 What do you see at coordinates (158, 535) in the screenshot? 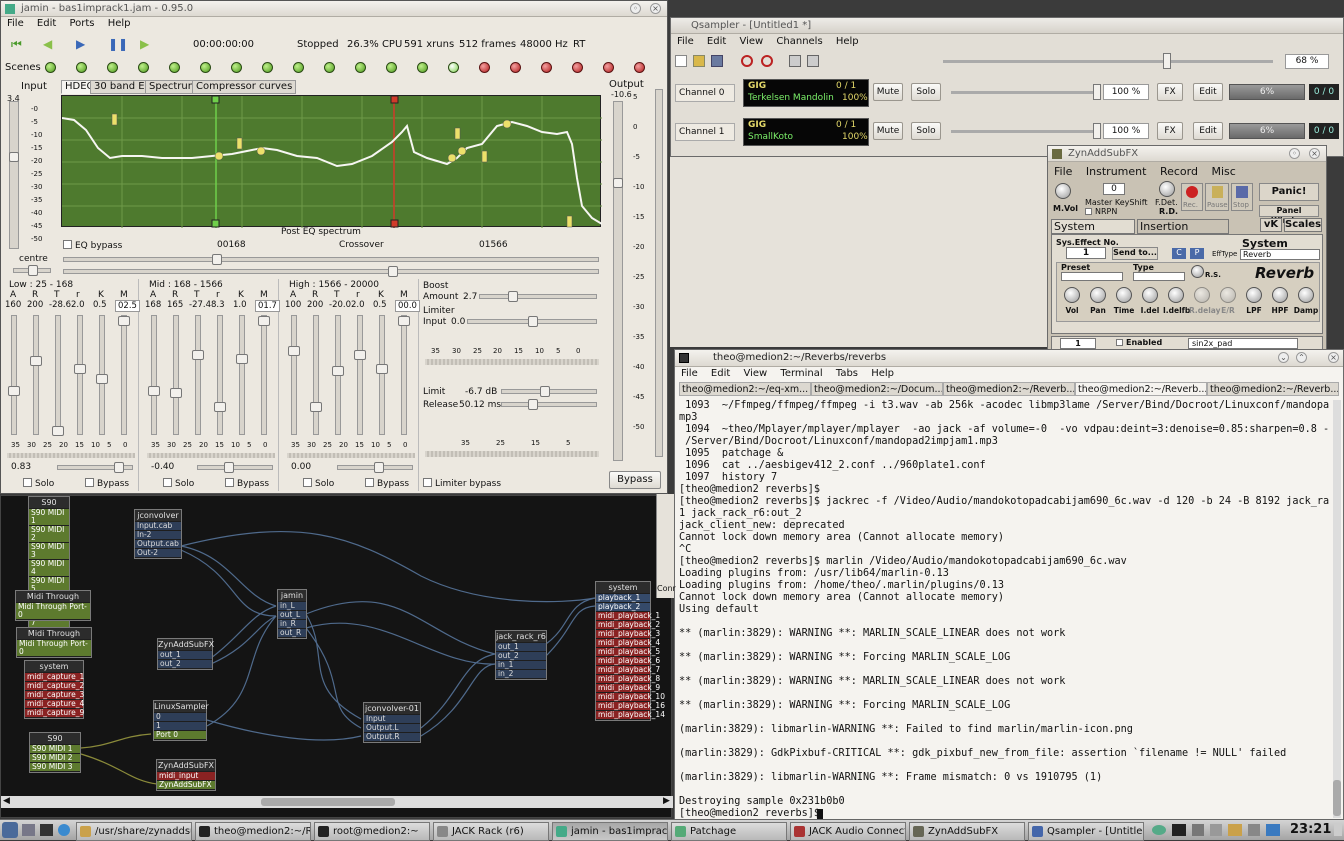
I see `patch-port: In-2` at bounding box center [158, 535].